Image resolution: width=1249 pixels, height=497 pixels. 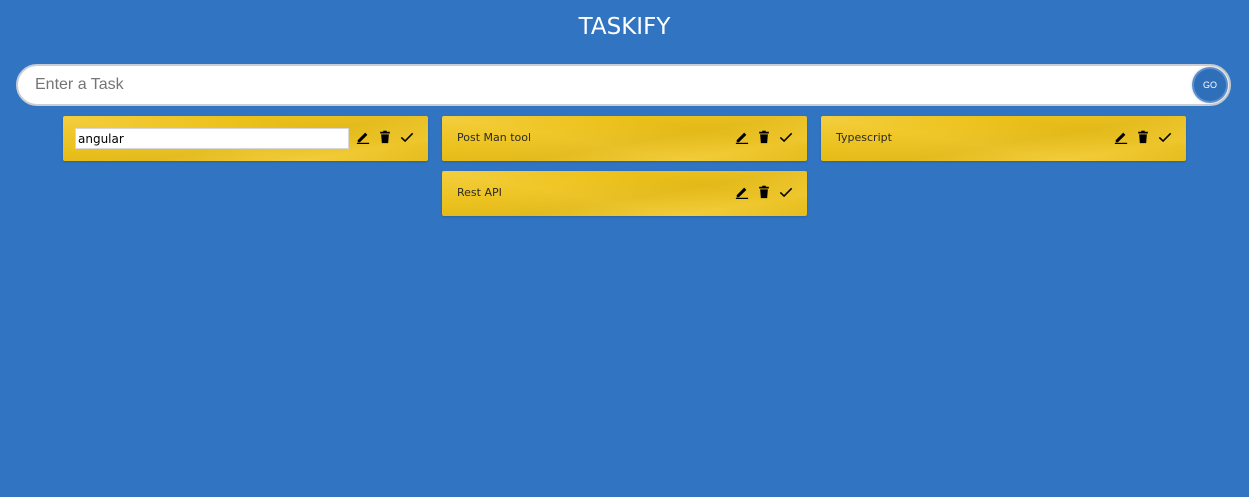 What do you see at coordinates (624, 193) in the screenshot?
I see `task-card: Rest API` at bounding box center [624, 193].